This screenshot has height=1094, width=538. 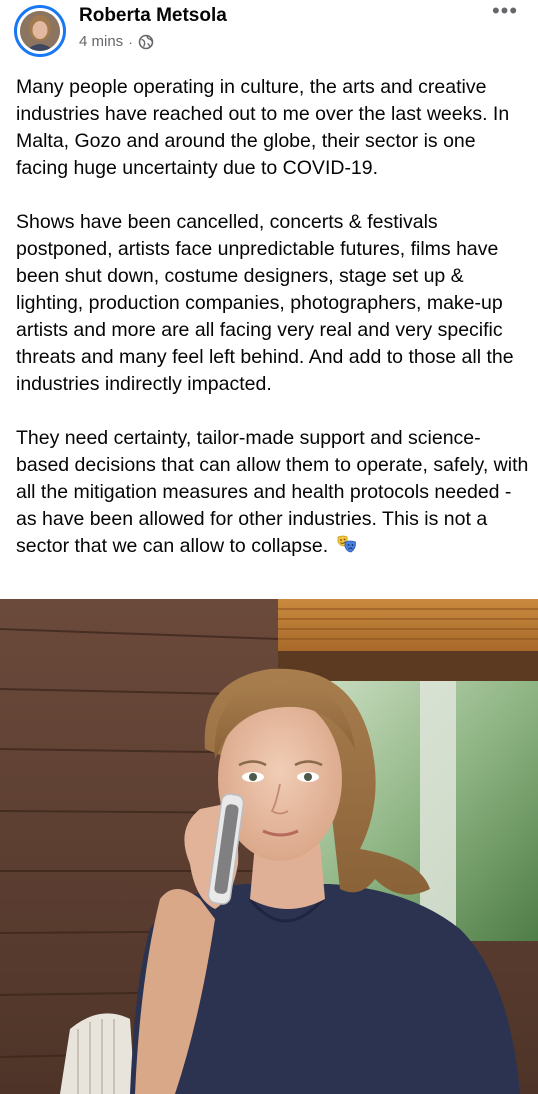 What do you see at coordinates (146, 42) in the screenshot?
I see `globe-icon` at bounding box center [146, 42].